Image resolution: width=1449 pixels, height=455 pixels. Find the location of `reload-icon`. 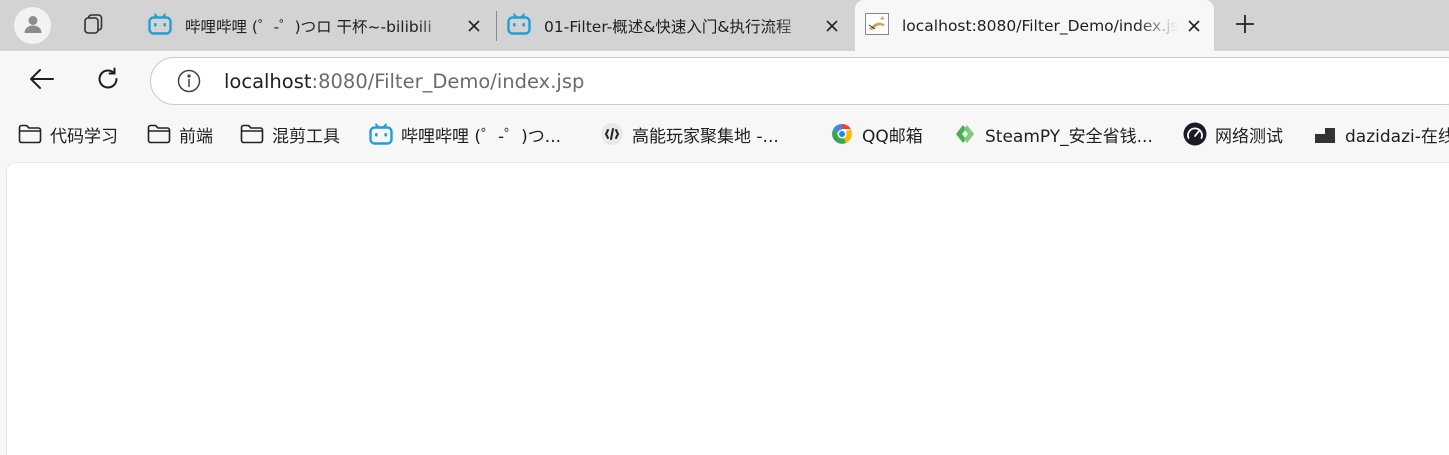

reload-icon is located at coordinates (108, 81).